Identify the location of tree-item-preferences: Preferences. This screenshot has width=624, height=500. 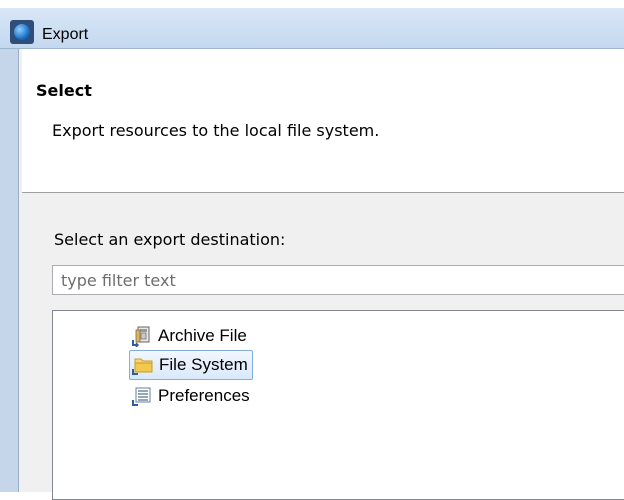
(191, 396).